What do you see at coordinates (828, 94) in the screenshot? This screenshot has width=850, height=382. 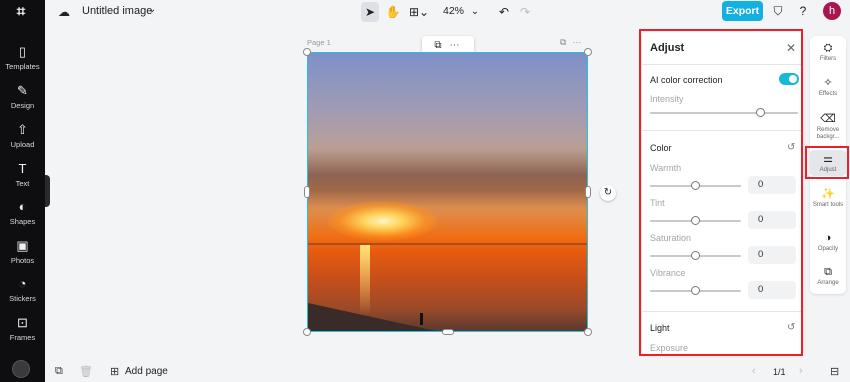 I see `tool-label: Effects` at bounding box center [828, 94].